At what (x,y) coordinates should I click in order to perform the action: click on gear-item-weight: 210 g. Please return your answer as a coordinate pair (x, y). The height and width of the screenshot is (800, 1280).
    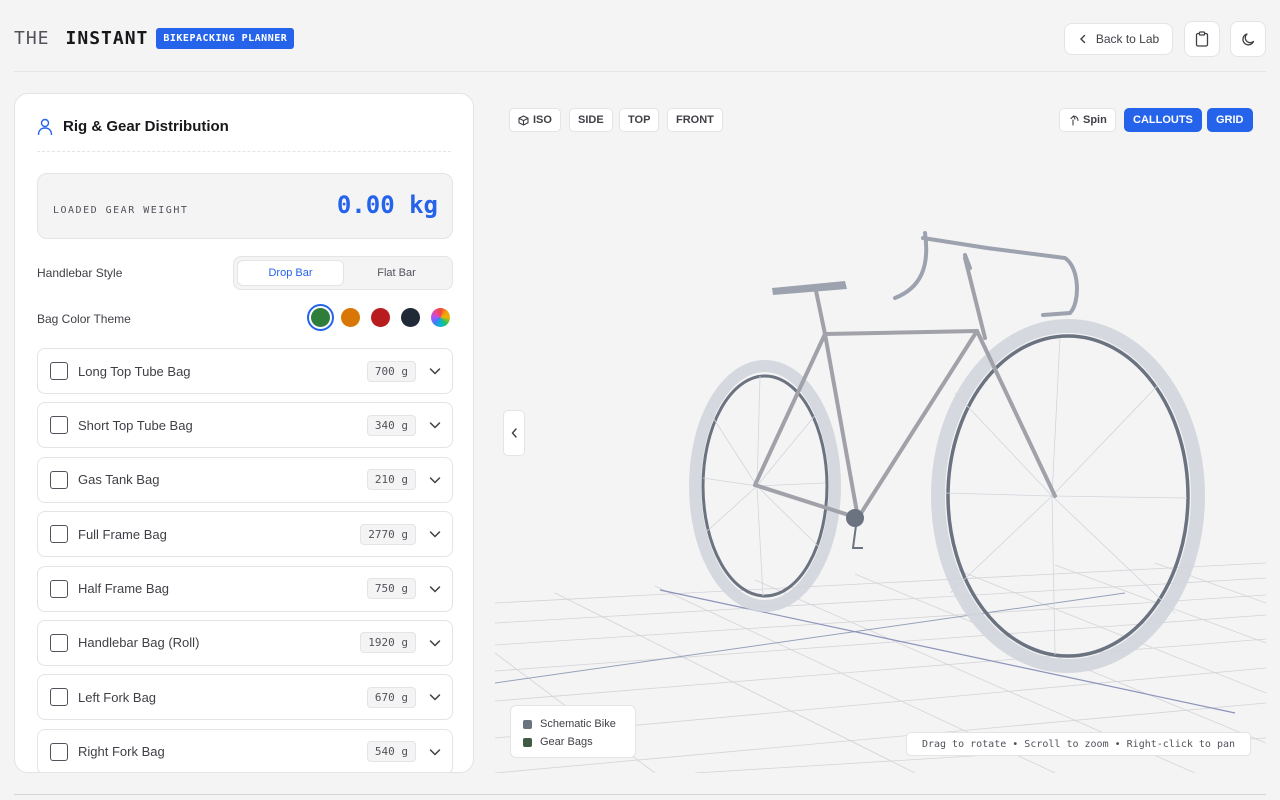
    Looking at the image, I should click on (391, 480).